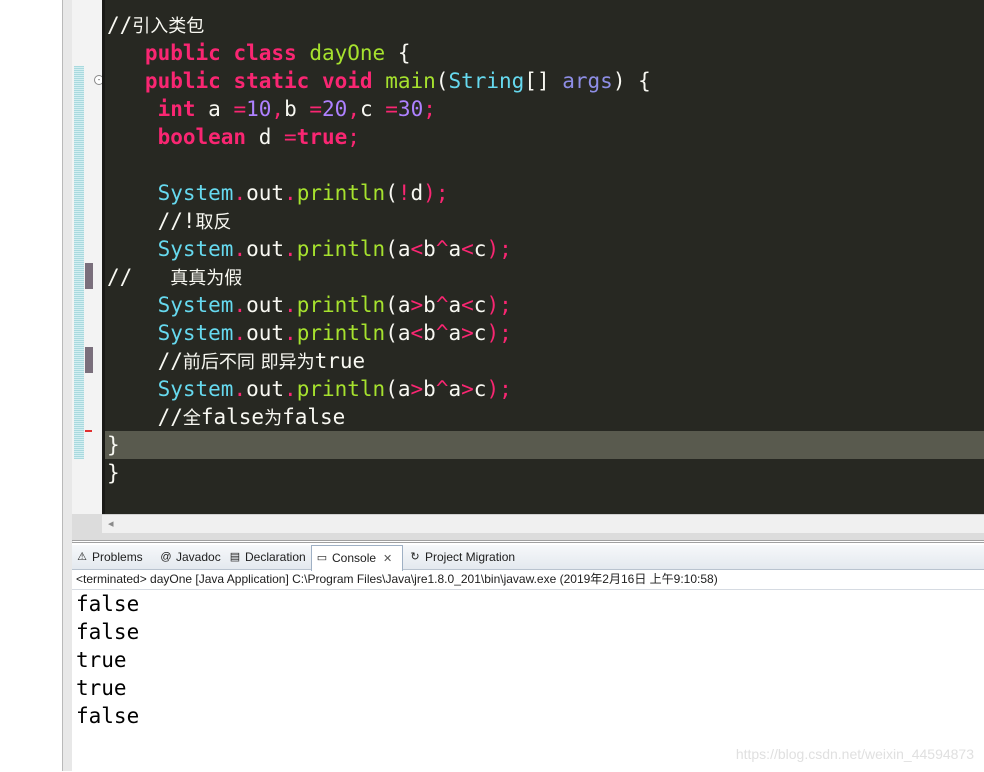 The width and height of the screenshot is (984, 772). I want to click on javadoc-icon: @, so click(166, 557).